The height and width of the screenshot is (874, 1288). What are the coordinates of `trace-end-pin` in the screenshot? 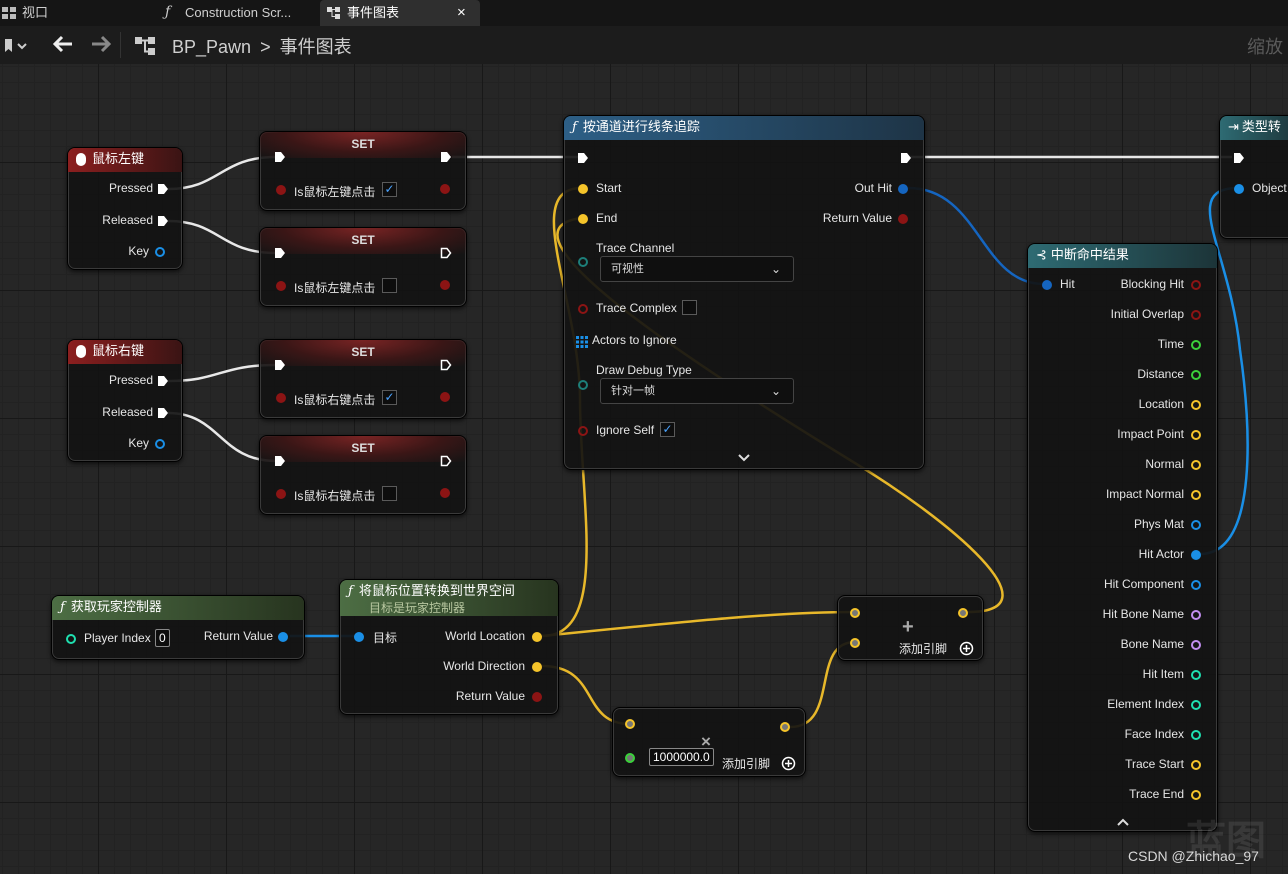 It's located at (1196, 795).